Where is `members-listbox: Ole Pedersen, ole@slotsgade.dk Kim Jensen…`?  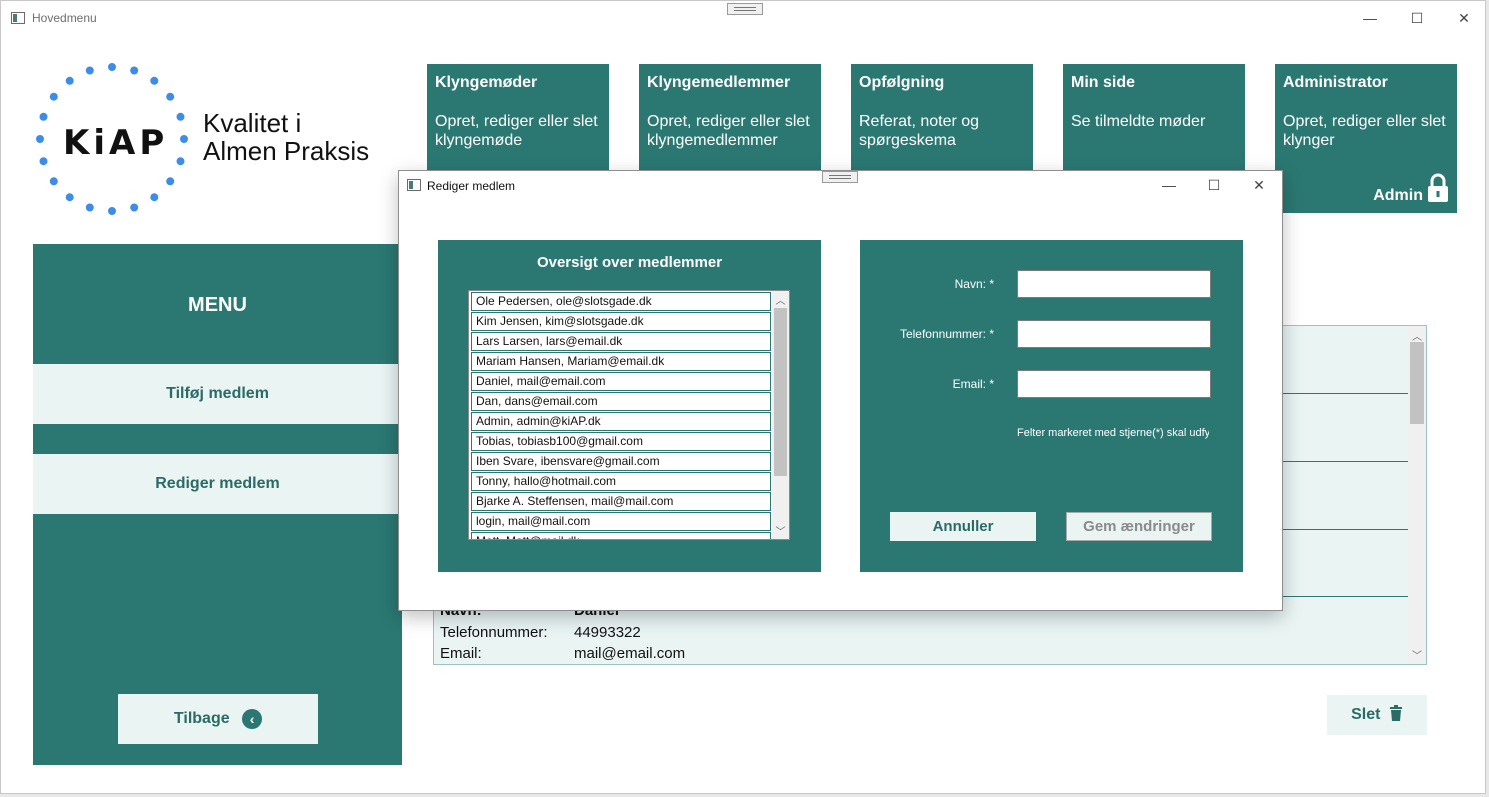 members-listbox: Ole Pedersen, ole@slotsgade.dk Kim Jensen… is located at coordinates (629, 415).